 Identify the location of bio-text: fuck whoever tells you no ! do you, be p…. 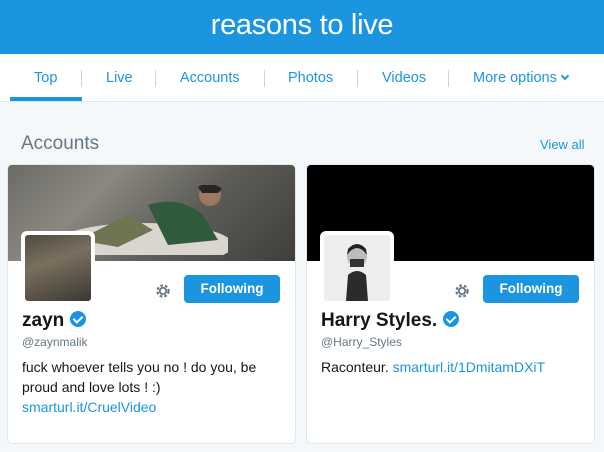
(139, 377).